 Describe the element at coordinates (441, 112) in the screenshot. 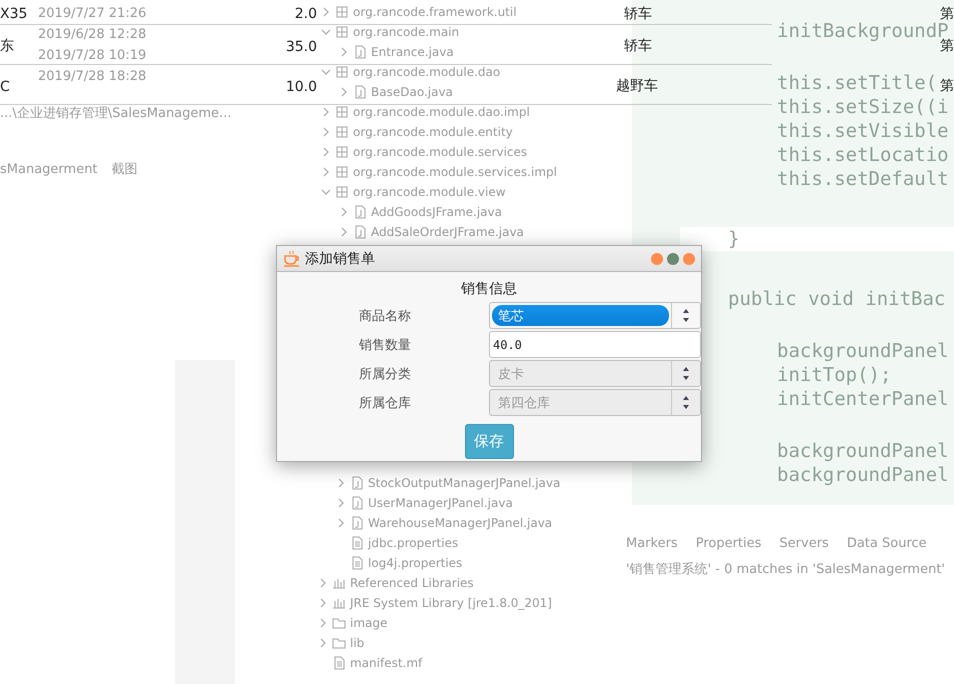

I see `tree-item: org.rancode.module.dao.impl` at that location.